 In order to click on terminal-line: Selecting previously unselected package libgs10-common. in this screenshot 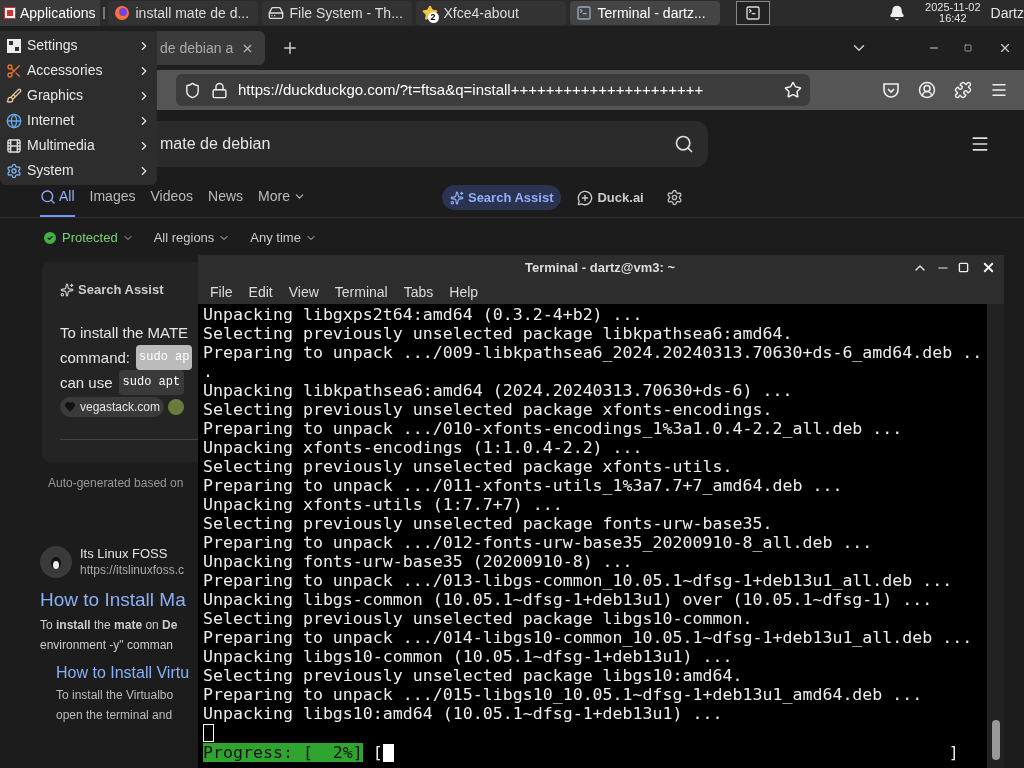, I will do `click(478, 618)`.